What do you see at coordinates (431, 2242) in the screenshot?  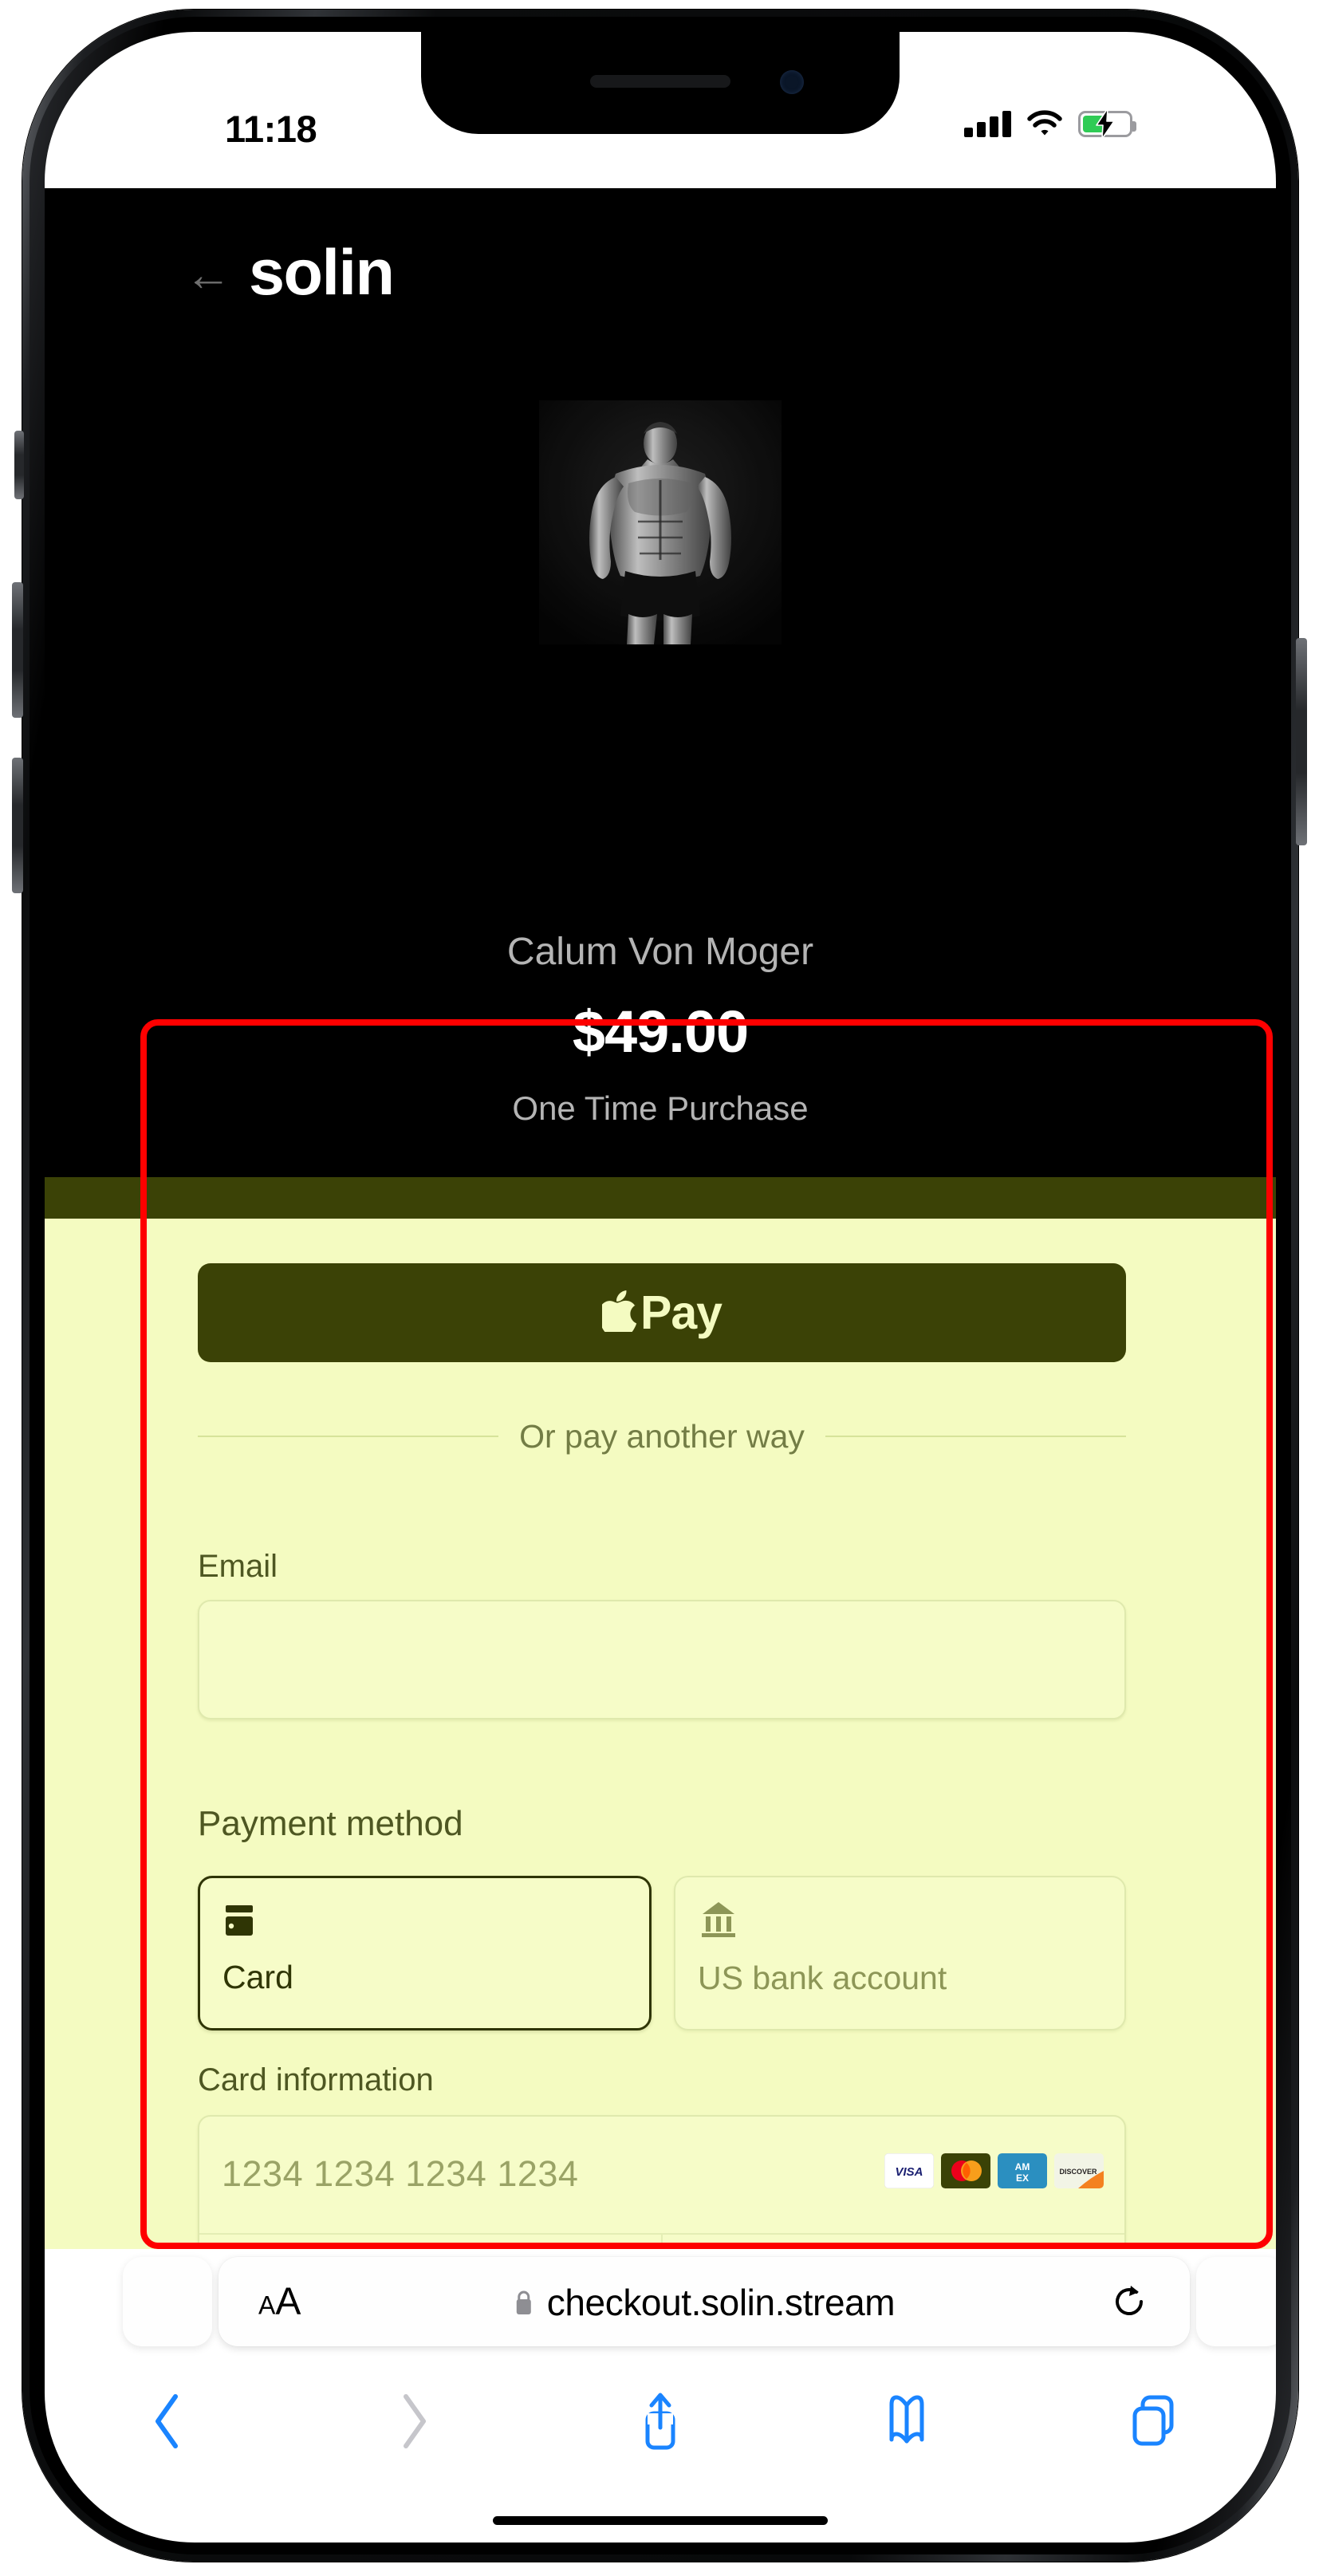 I see `card-expiry-field` at bounding box center [431, 2242].